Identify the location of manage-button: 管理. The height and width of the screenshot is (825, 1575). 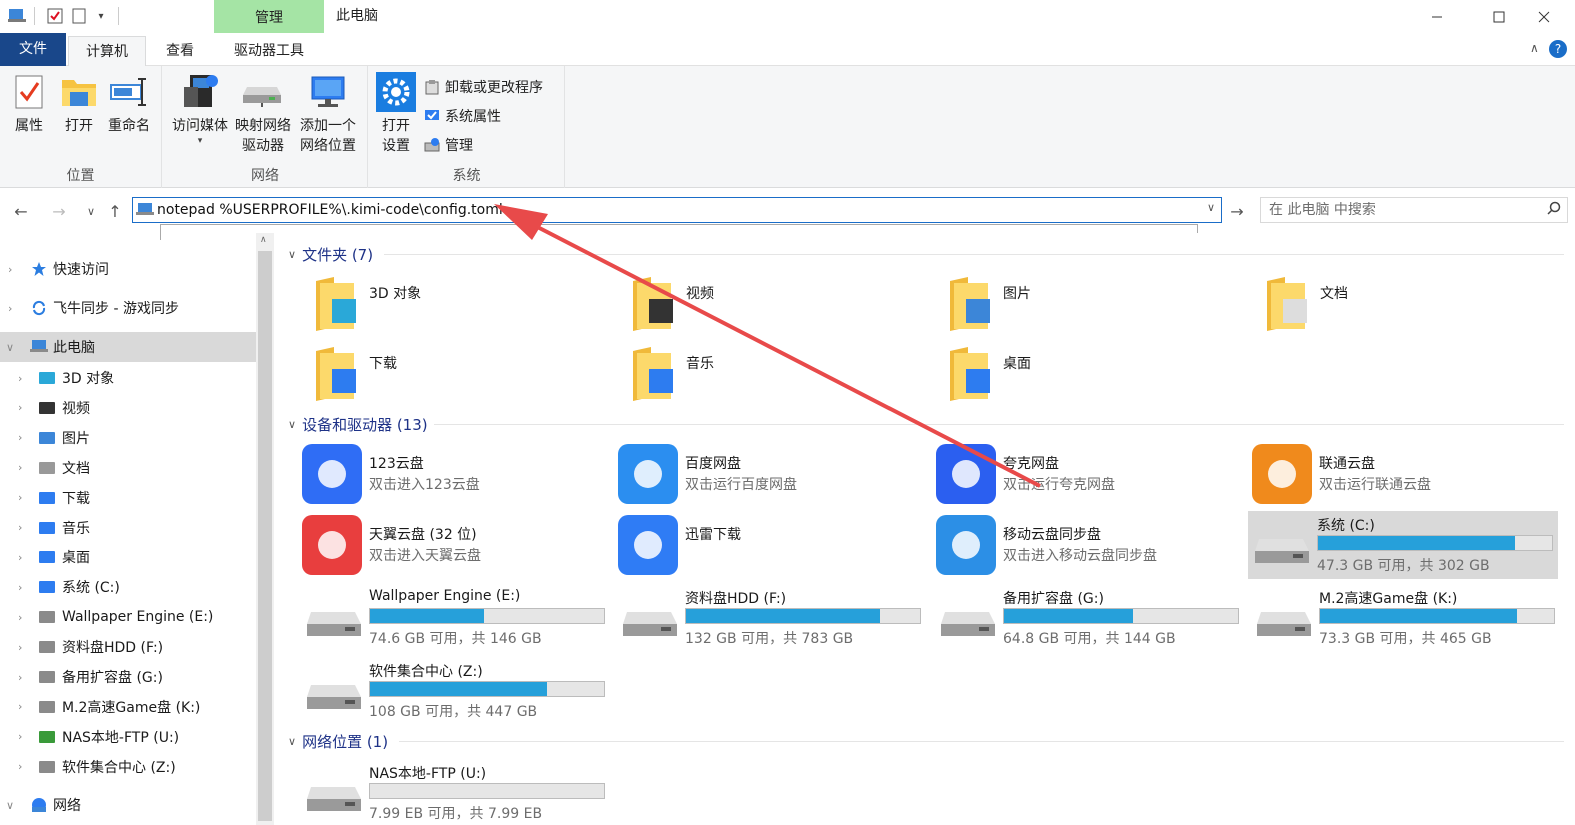
(448, 145).